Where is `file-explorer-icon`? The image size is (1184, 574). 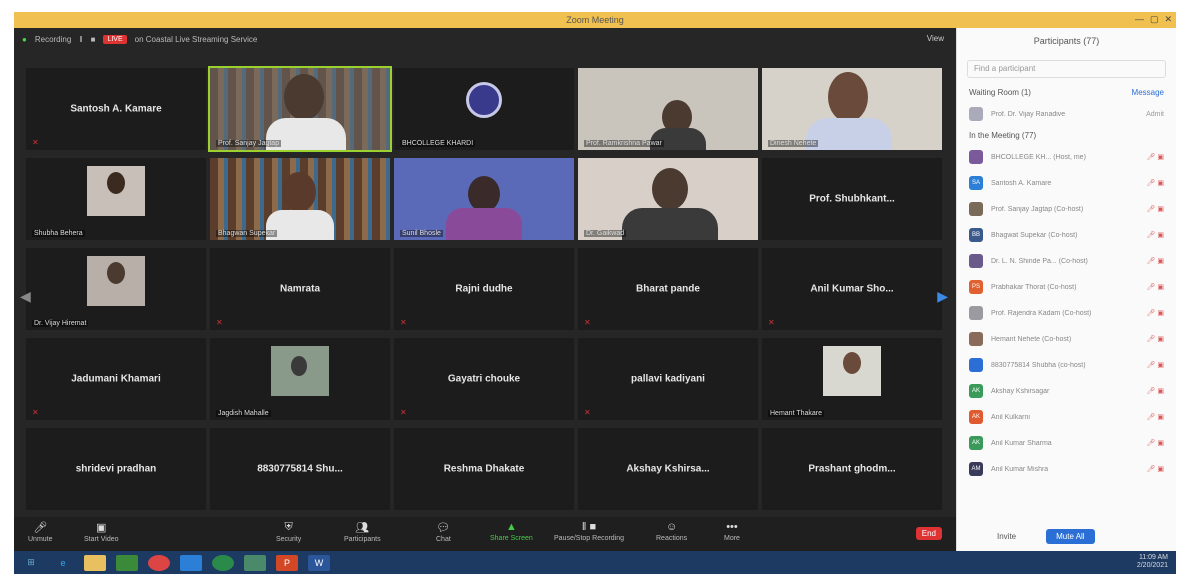
file-explorer-icon is located at coordinates (95, 562).